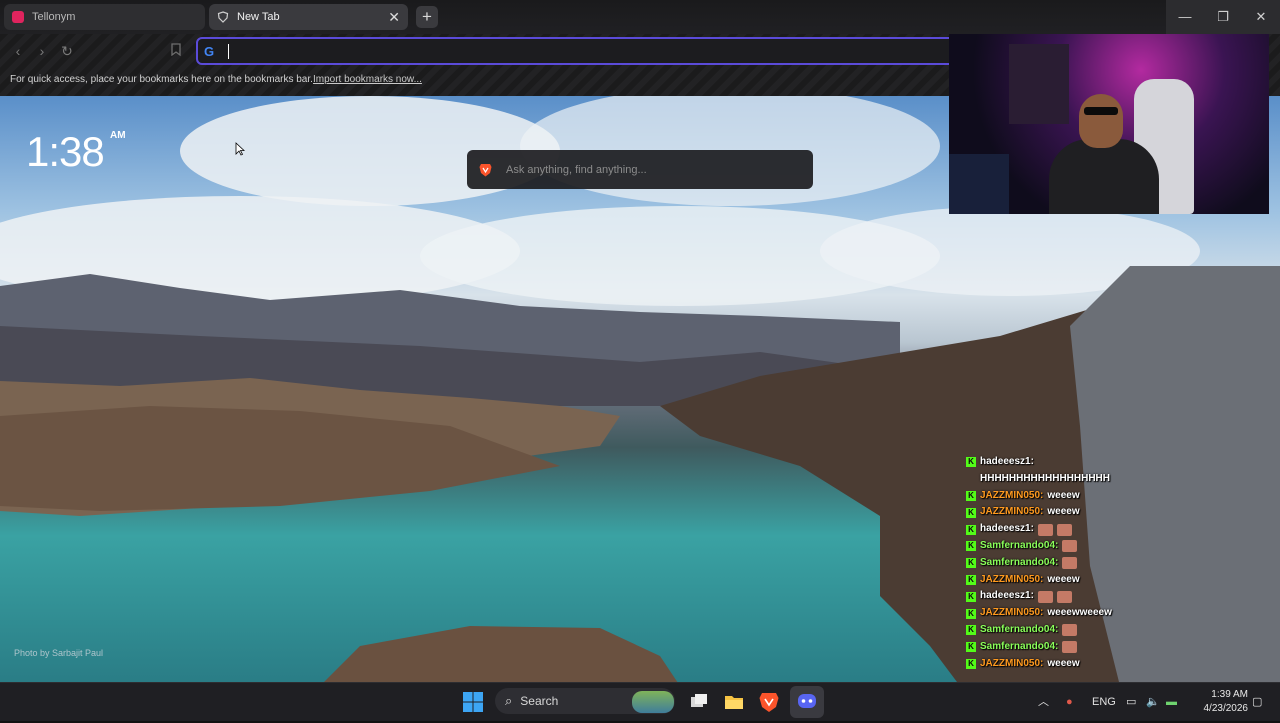  What do you see at coordinates (1101, 121) in the screenshot?
I see `streamer-head` at bounding box center [1101, 121].